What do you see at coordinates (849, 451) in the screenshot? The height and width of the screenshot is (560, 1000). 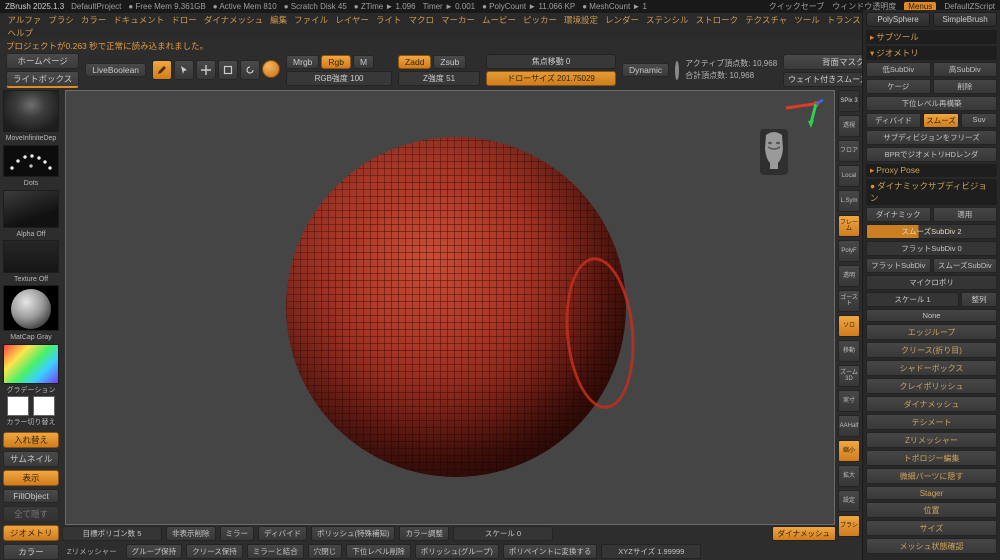 I see `shelf-button: 縮小` at bounding box center [849, 451].